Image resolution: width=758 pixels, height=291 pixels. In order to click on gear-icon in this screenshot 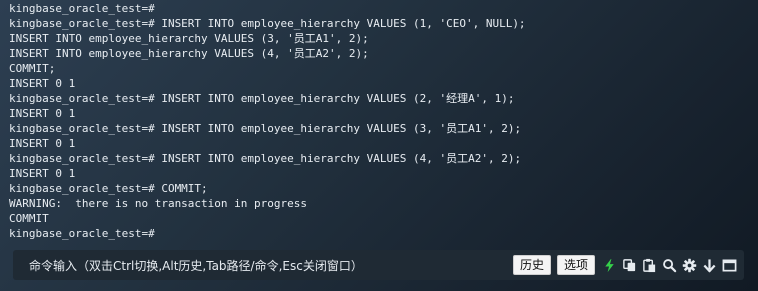, I will do `click(689, 265)`.